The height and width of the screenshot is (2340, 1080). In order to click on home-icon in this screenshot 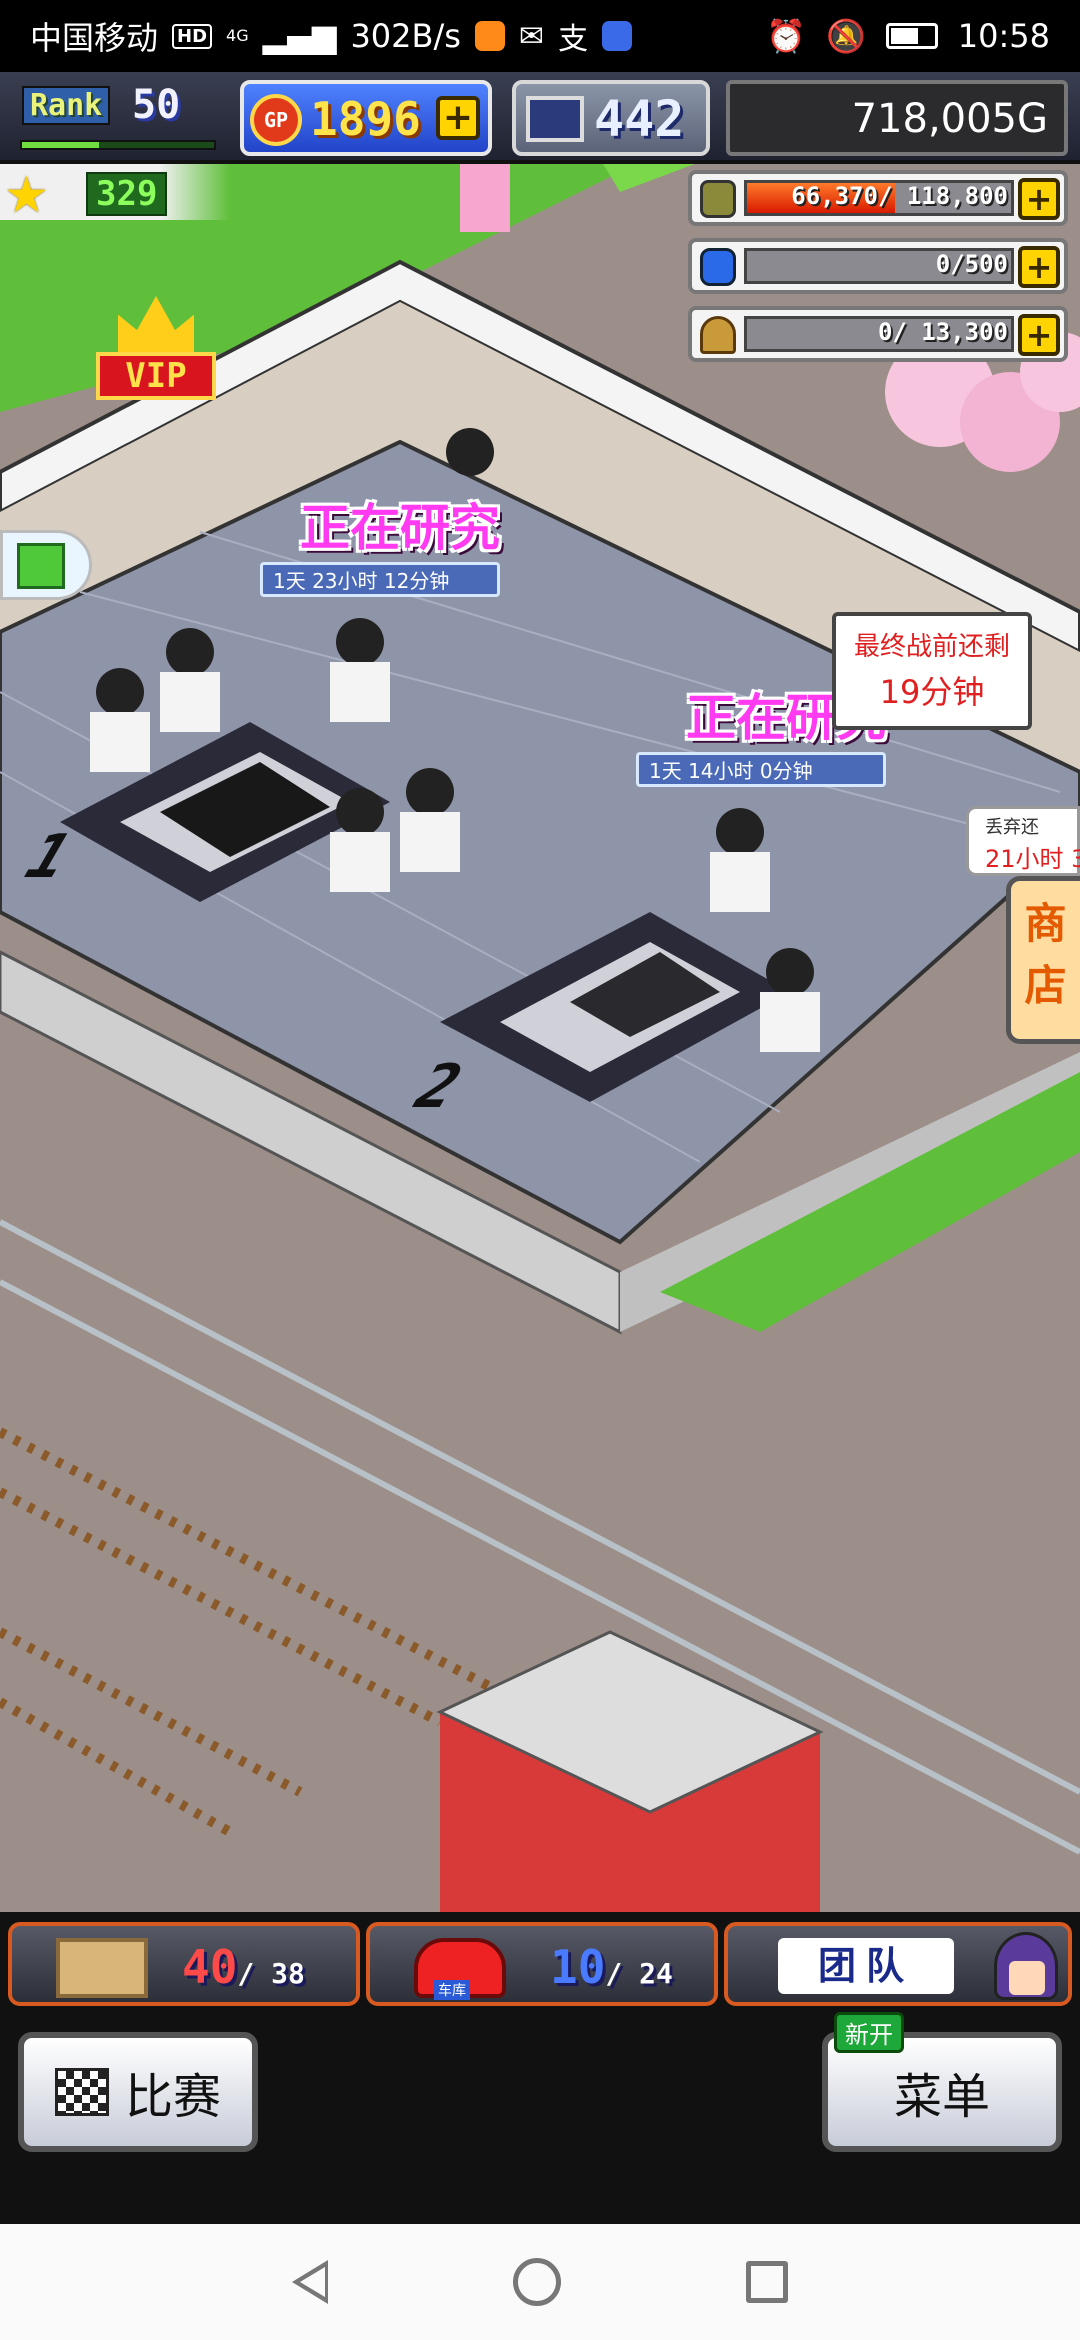, I will do `click(536, 2282)`.